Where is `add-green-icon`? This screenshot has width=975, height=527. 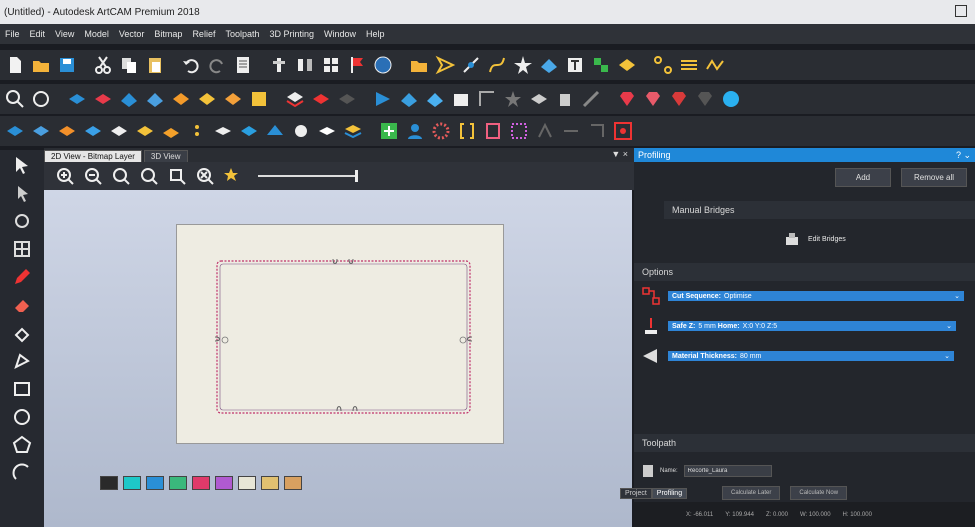 add-green-icon is located at coordinates (389, 131).